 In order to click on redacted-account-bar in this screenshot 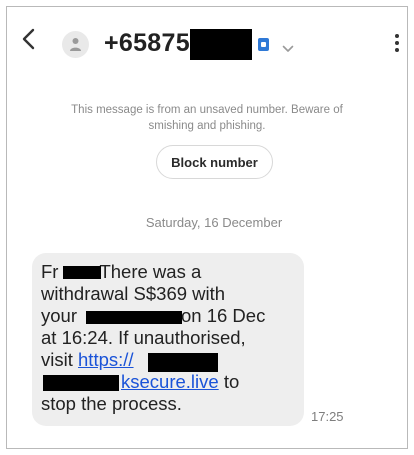, I will do `click(134, 317)`.